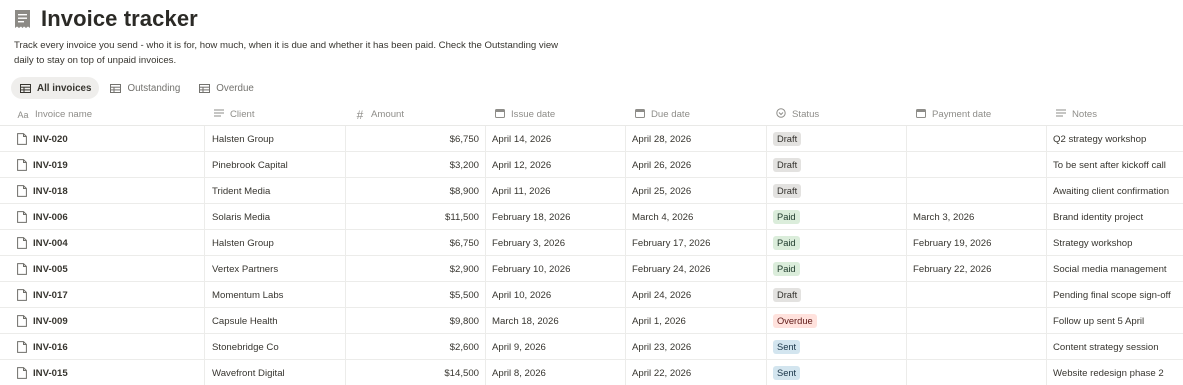 This screenshot has height=385, width=1183. Describe the element at coordinates (50, 269) in the screenshot. I see `invoice-name: INV-005` at that location.